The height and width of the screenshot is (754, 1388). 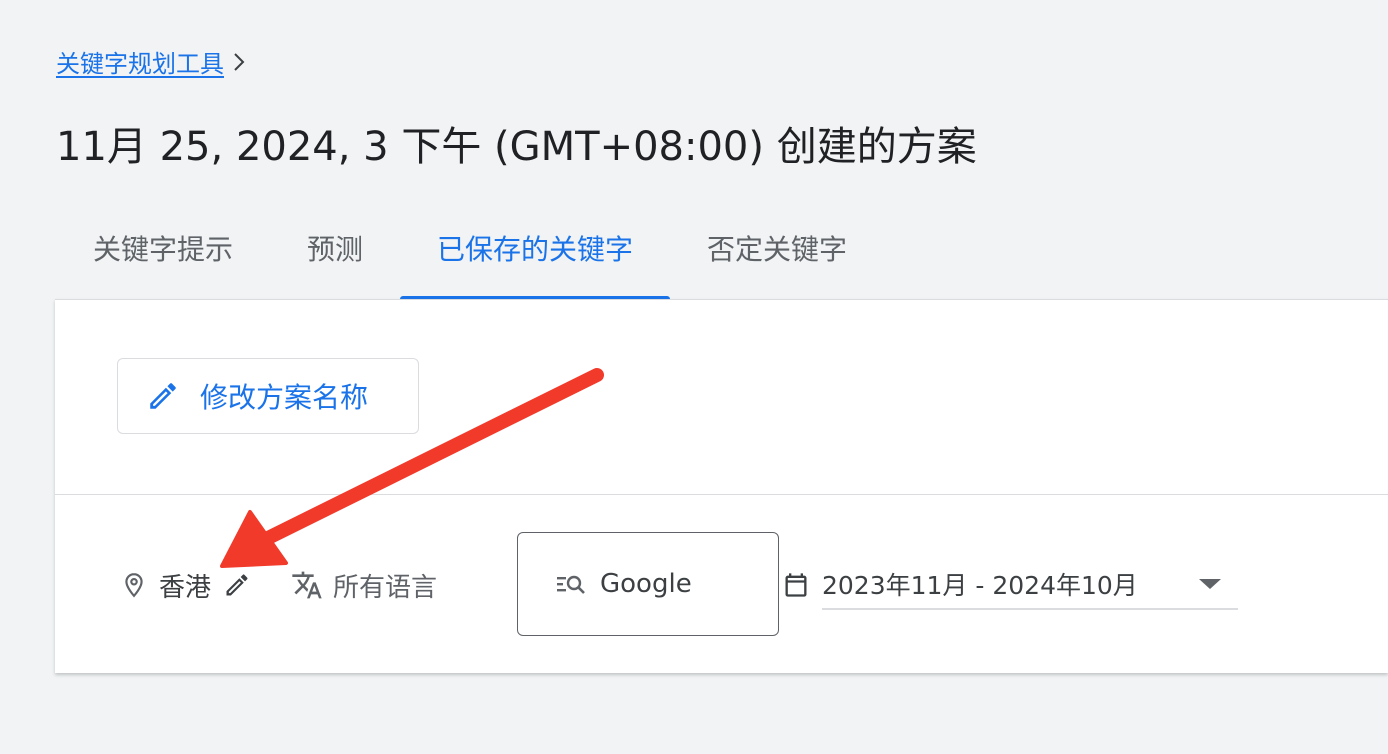 I want to click on calendar-icon, so click(x=796, y=585).